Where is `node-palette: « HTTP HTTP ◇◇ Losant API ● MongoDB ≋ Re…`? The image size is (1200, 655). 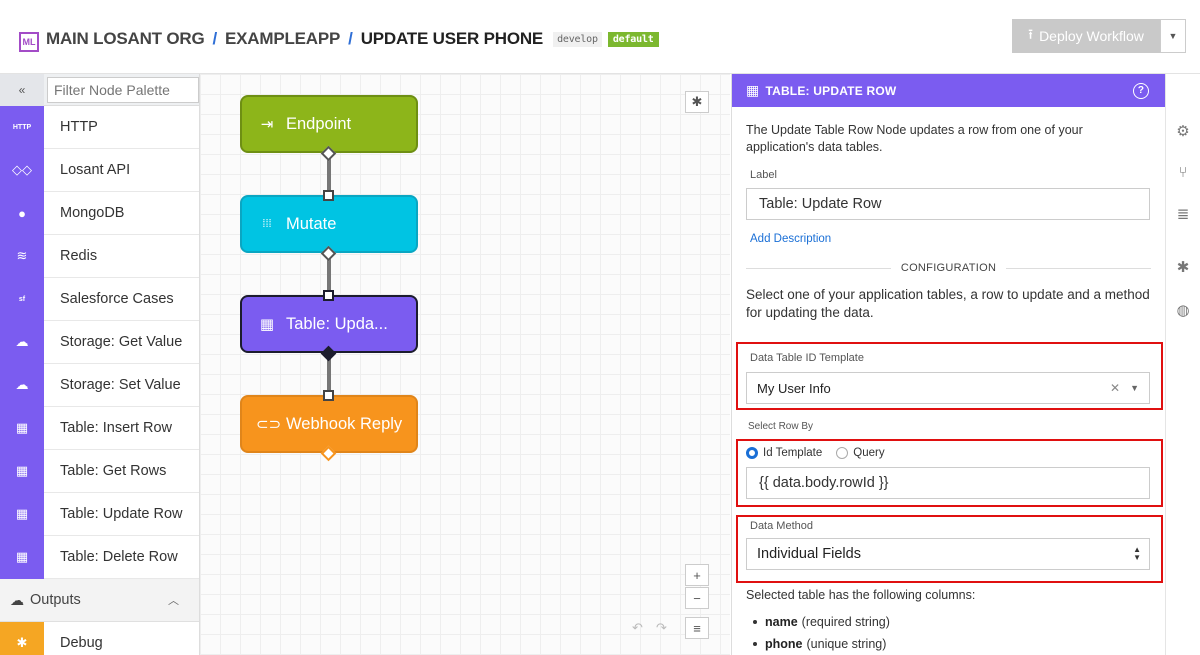 node-palette: « HTTP HTTP ◇◇ Losant API ● MongoDB ≋ Re… is located at coordinates (100, 364).